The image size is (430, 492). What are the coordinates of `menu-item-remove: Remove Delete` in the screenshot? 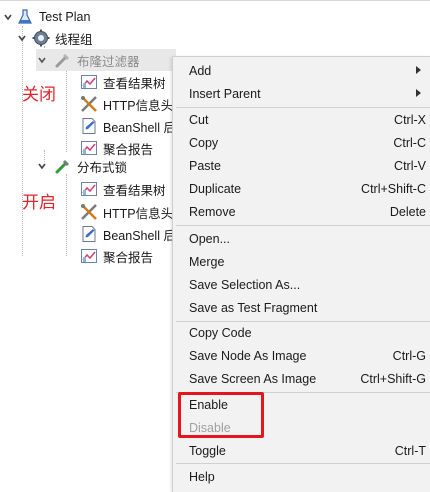 It's located at (301, 211).